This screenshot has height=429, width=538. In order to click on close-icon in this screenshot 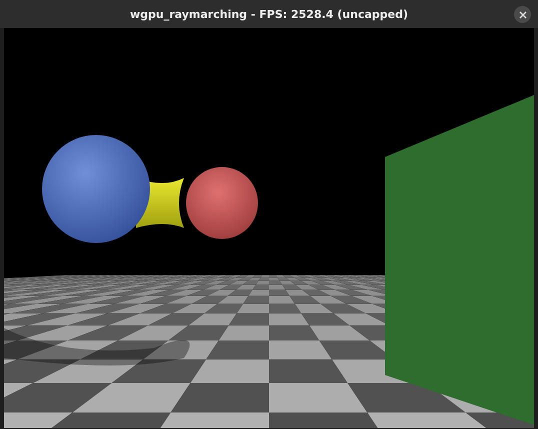, I will do `click(522, 14)`.